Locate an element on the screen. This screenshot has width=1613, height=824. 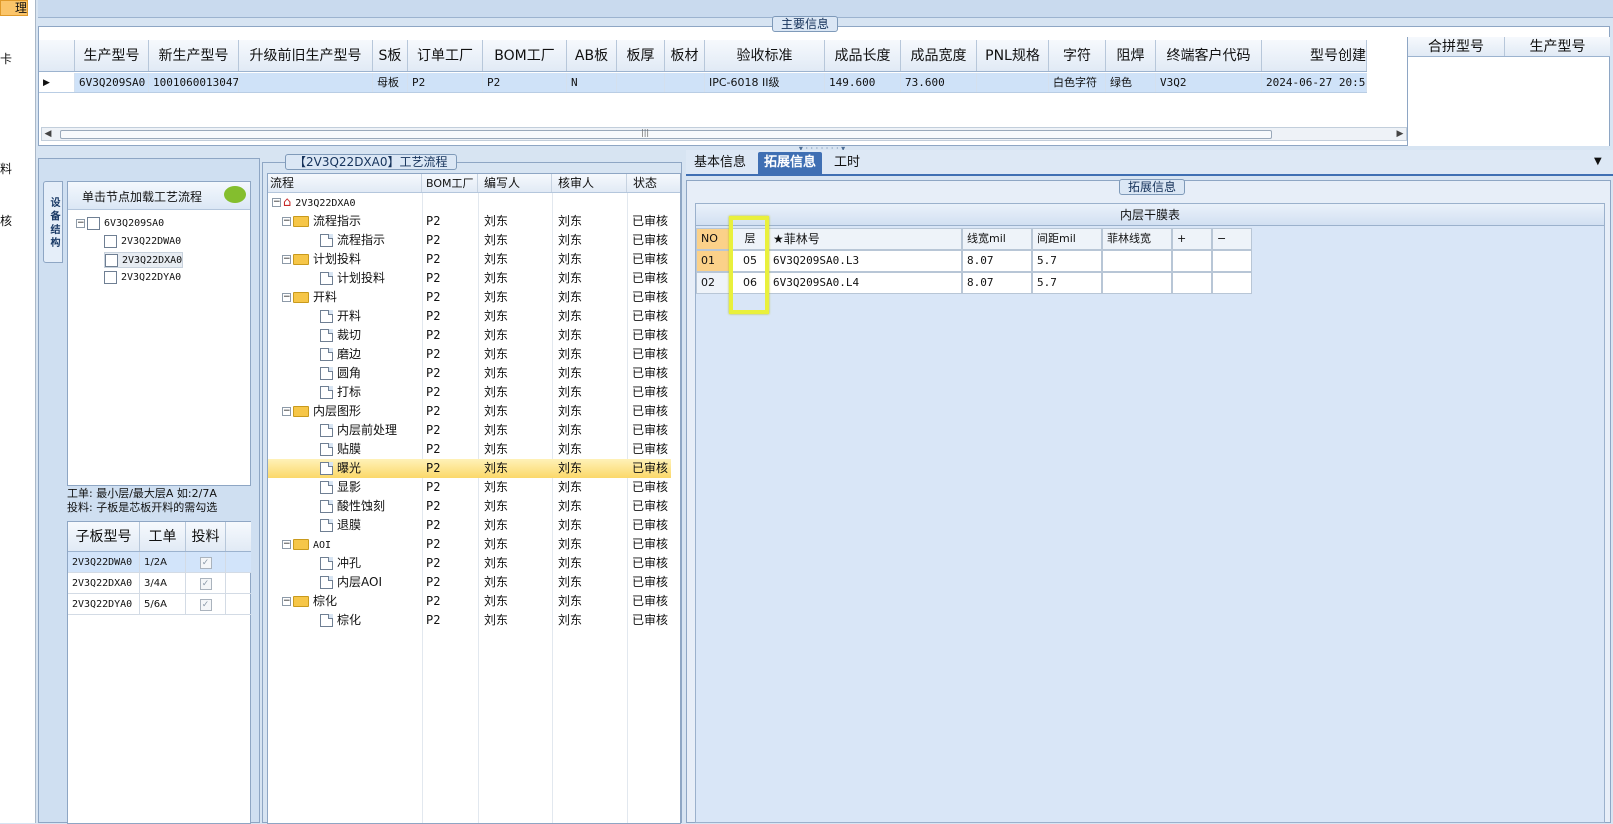
flow-row: 流程指示 P2 刘东 刘东 已审核 is located at coordinates (469, 240).